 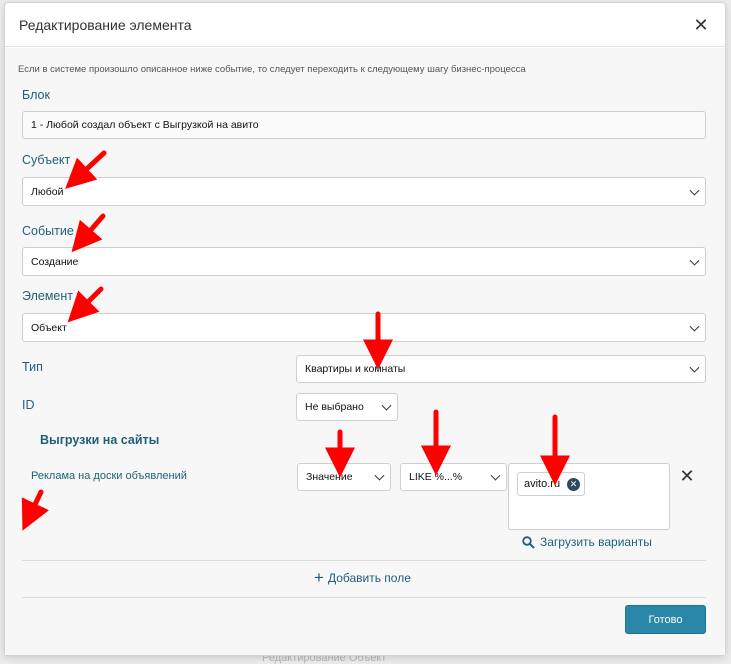 I want to click on type-label: Тип, so click(x=32, y=367).